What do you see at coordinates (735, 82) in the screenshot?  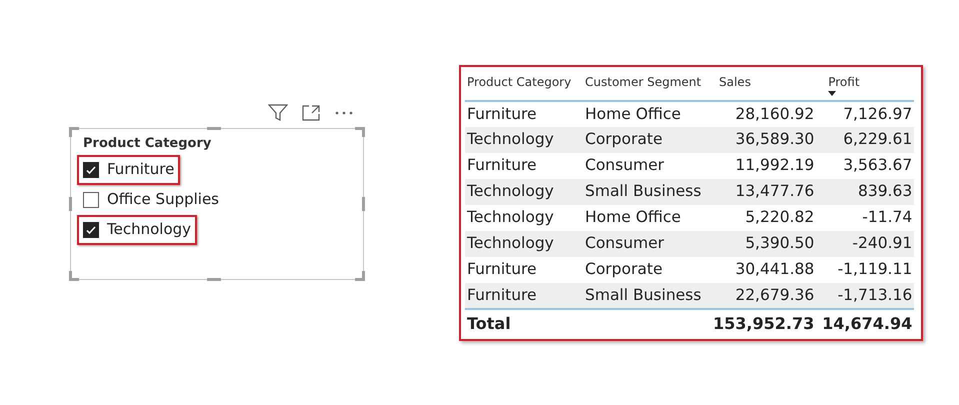 I see `column-header: Sales` at bounding box center [735, 82].